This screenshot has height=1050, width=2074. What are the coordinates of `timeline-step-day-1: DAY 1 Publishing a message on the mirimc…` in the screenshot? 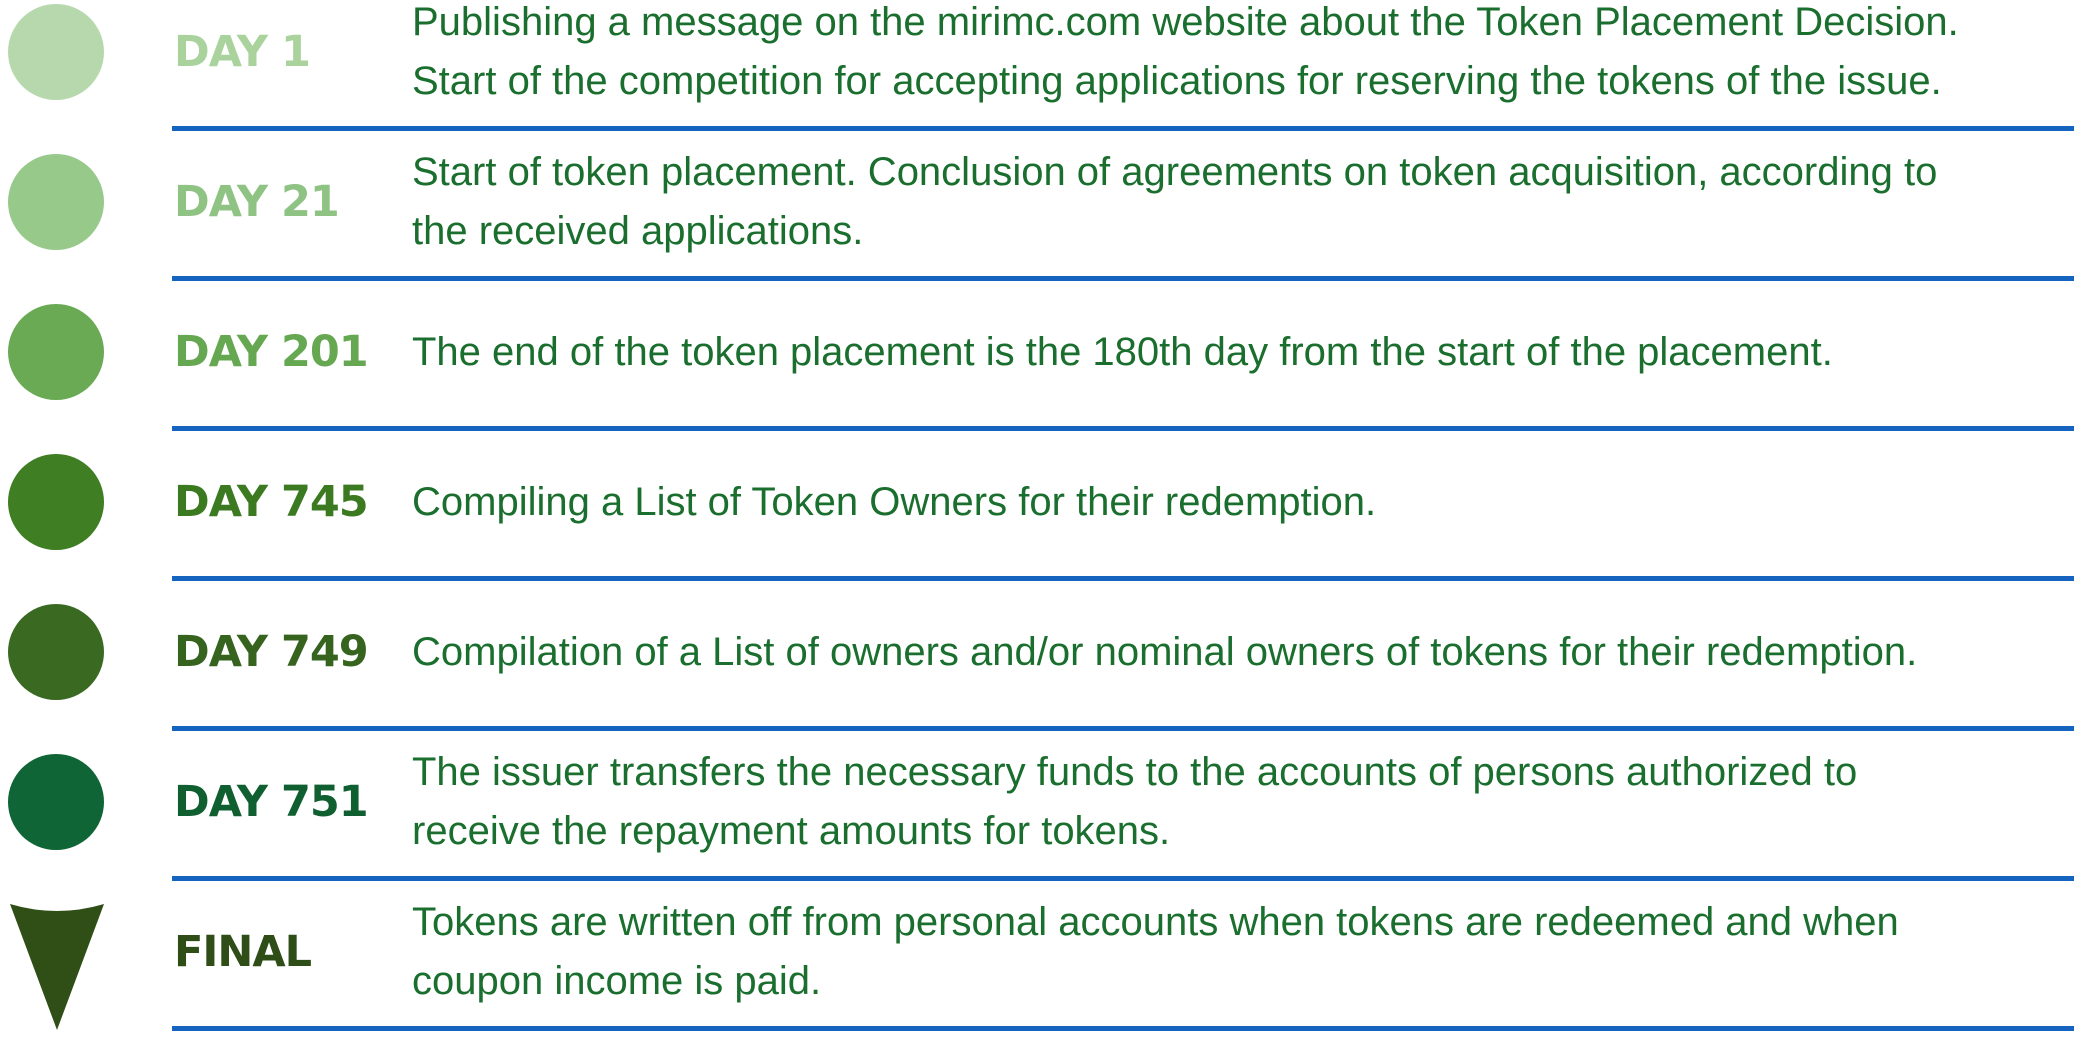 It's located at (1037, 75).